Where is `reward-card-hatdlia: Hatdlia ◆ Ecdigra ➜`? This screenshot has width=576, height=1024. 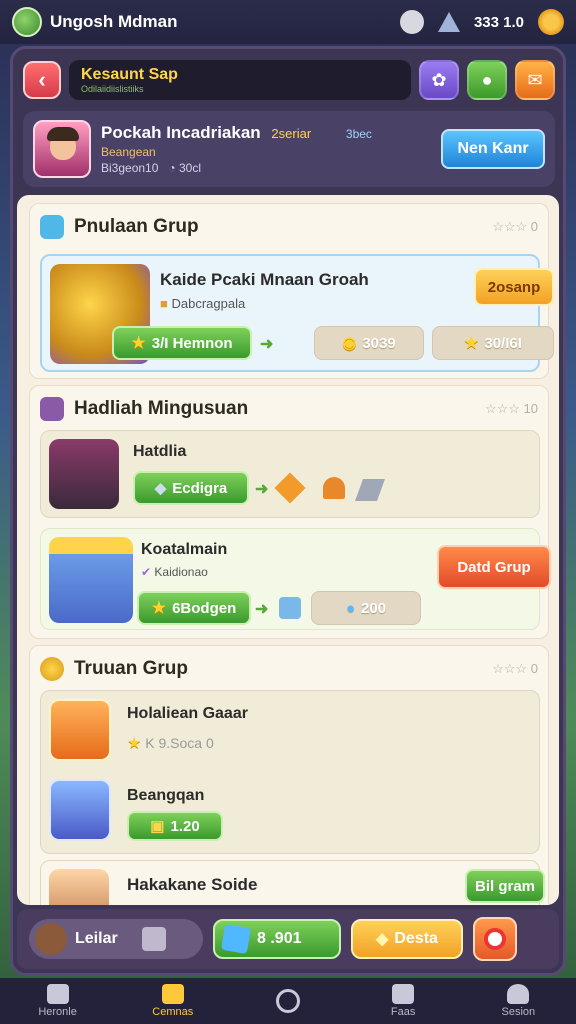
reward-card-hatdlia: Hatdlia ◆ Ecdigra ➜ is located at coordinates (290, 474).